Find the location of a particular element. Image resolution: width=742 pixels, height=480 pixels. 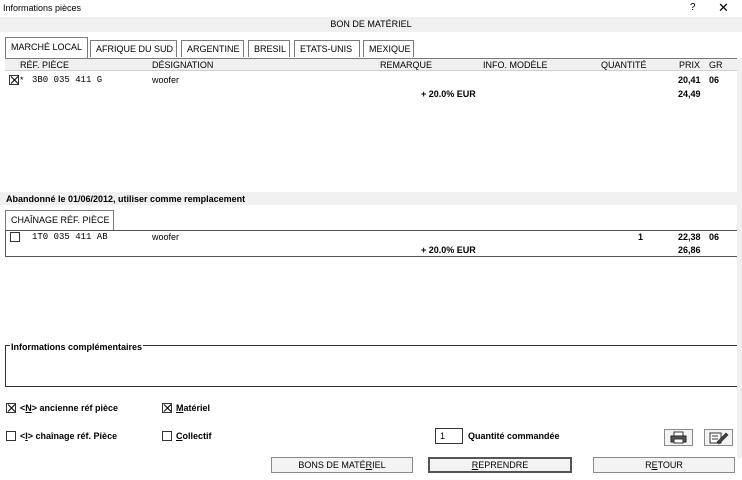

chainage-checkbox is located at coordinates (11, 436).